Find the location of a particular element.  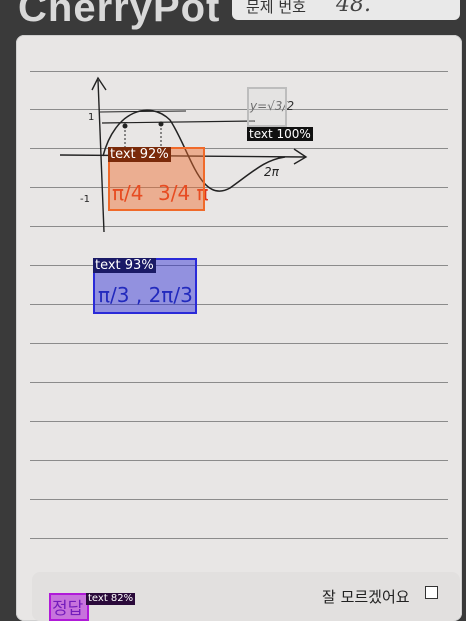

horizontal-line is located at coordinates (178, 122).